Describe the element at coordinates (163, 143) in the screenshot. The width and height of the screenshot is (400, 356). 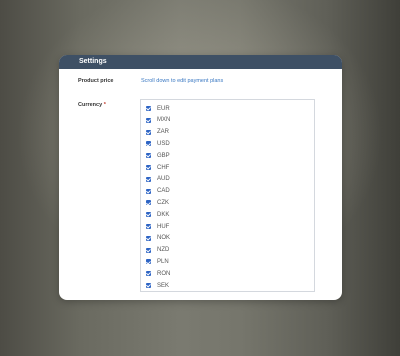
I see `currency-code: USD` at that location.